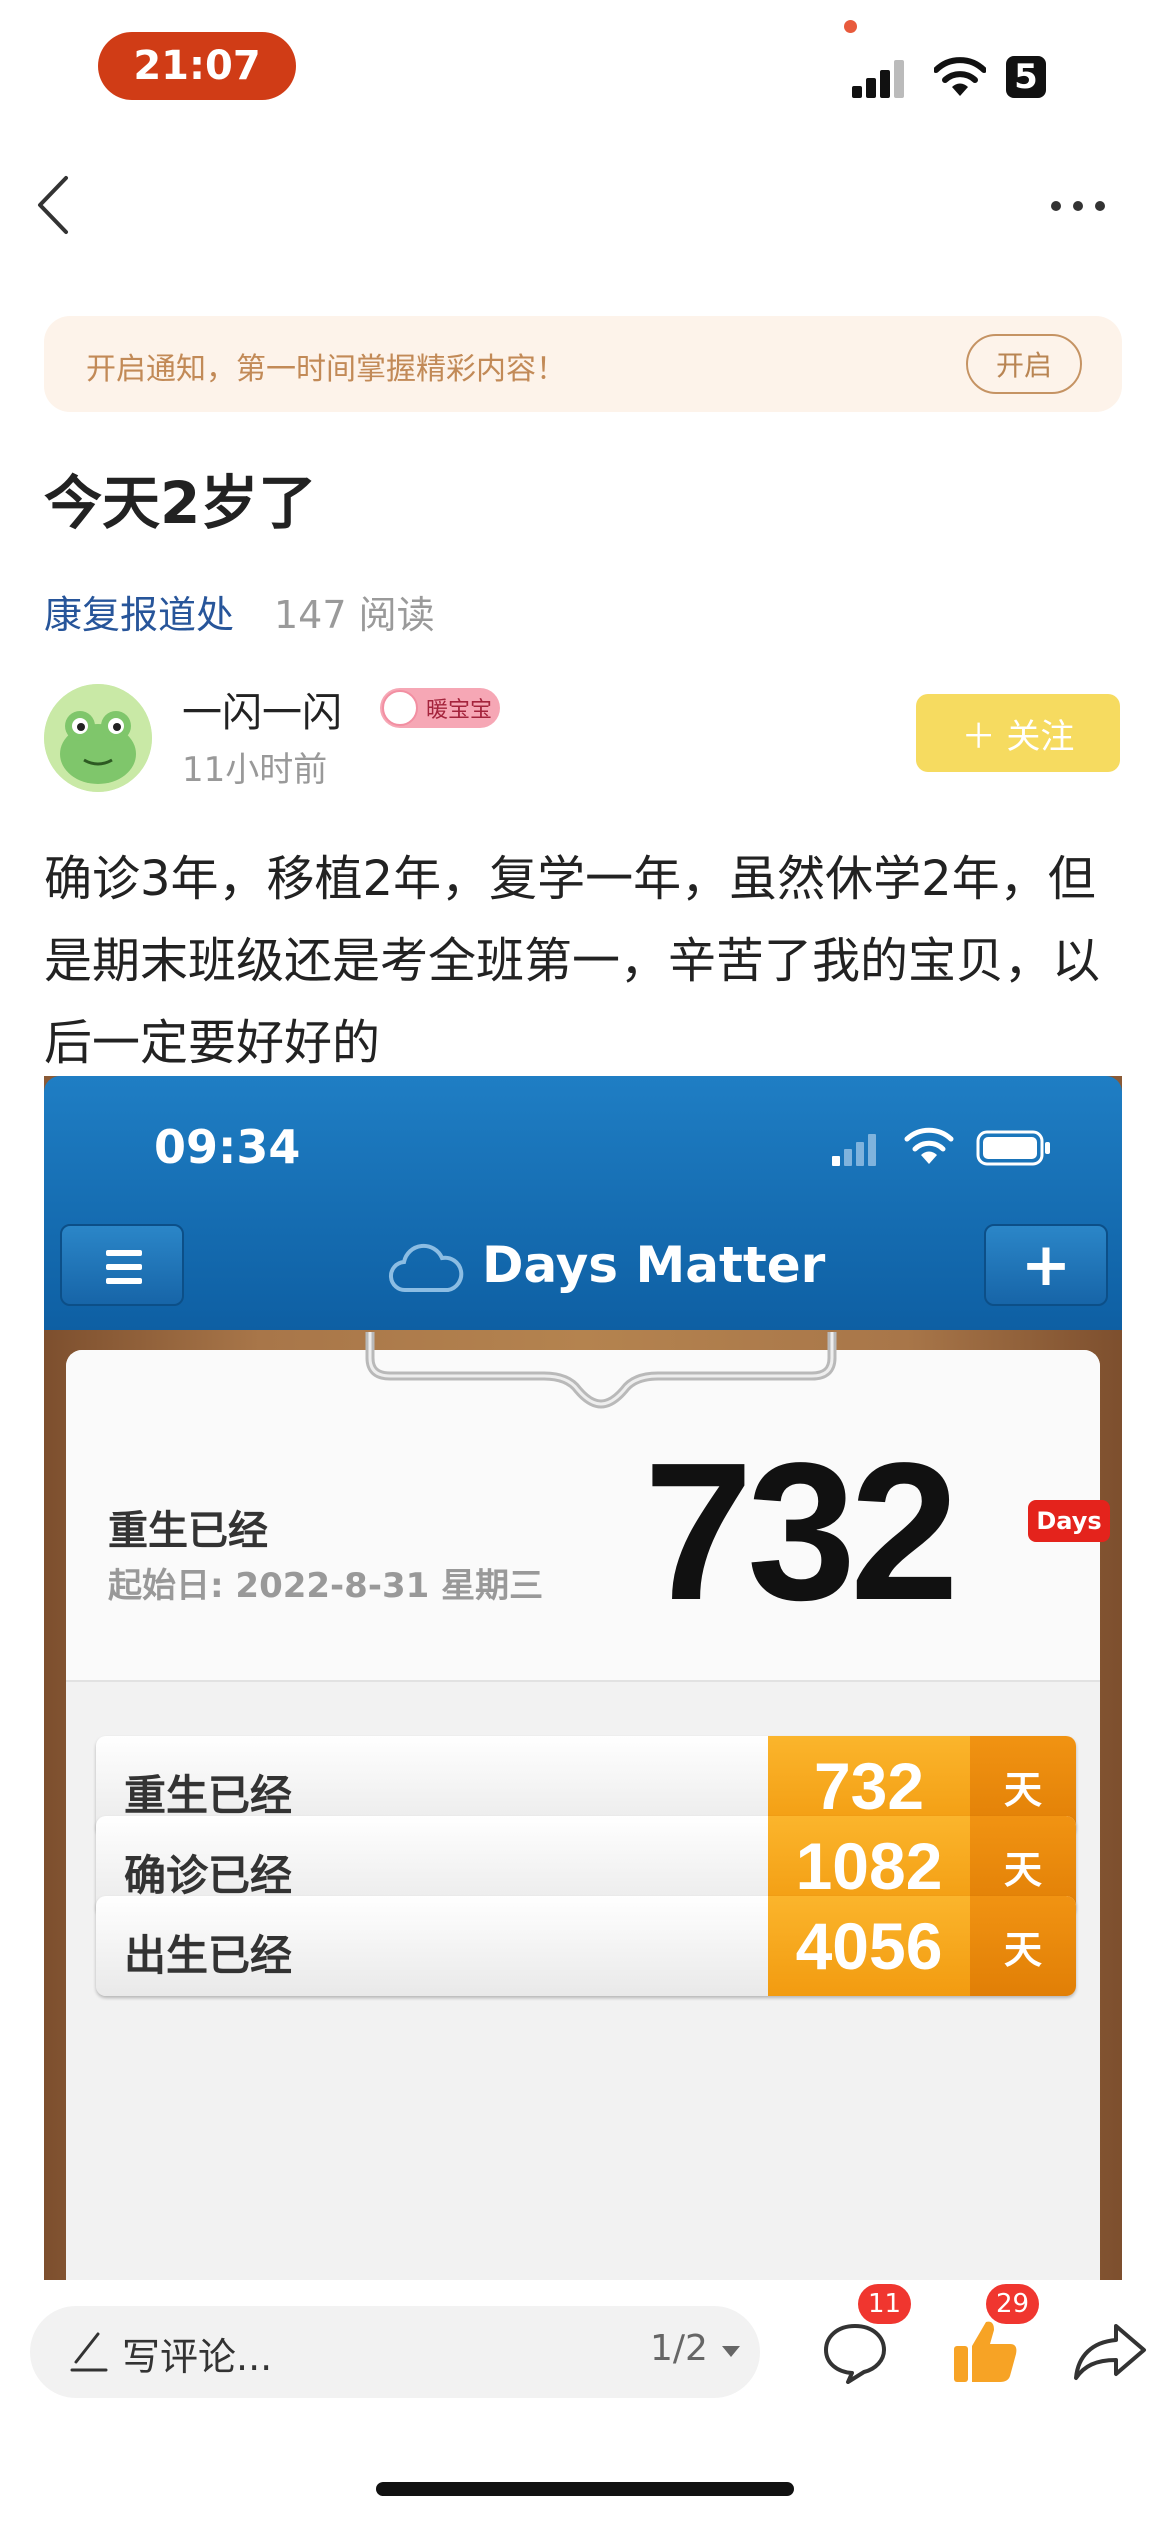 The width and height of the screenshot is (1170, 2532). What do you see at coordinates (869, 1946) in the screenshot?
I see `day-row-number: 4056` at bounding box center [869, 1946].